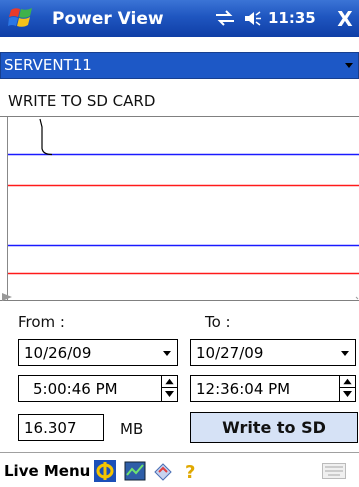  I want to click on from-date-picker: 10/26/09, so click(98, 352).